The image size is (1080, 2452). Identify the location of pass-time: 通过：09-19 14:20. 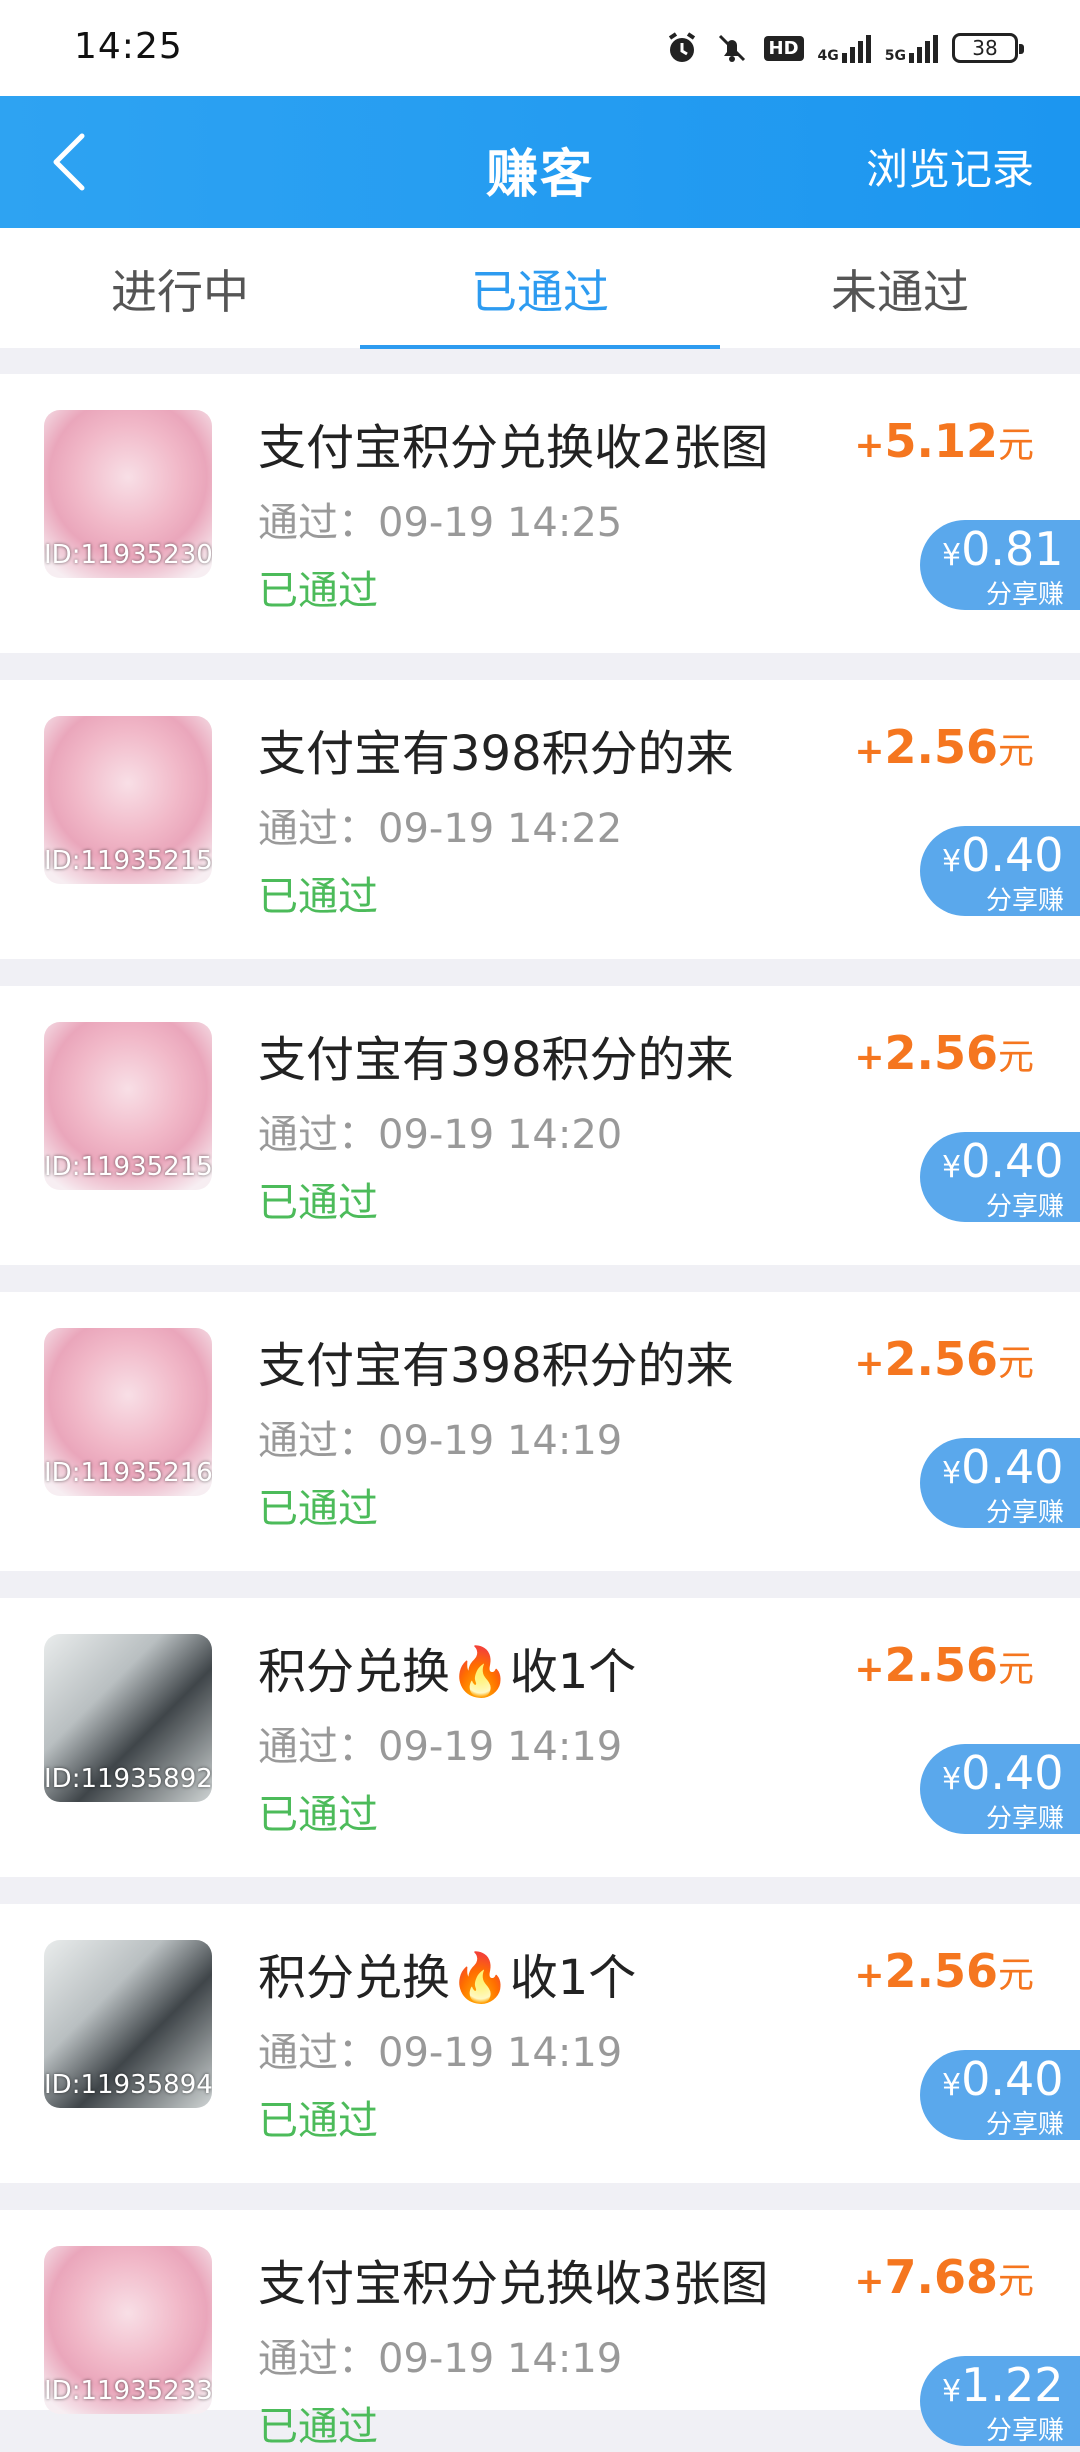
(440, 1135).